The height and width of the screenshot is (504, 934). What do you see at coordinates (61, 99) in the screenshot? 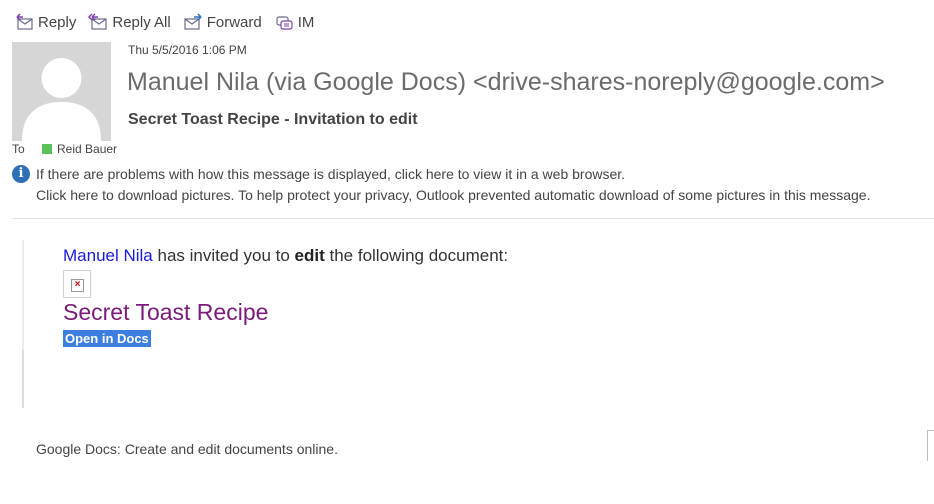
I see `person-silhouette-icon` at bounding box center [61, 99].